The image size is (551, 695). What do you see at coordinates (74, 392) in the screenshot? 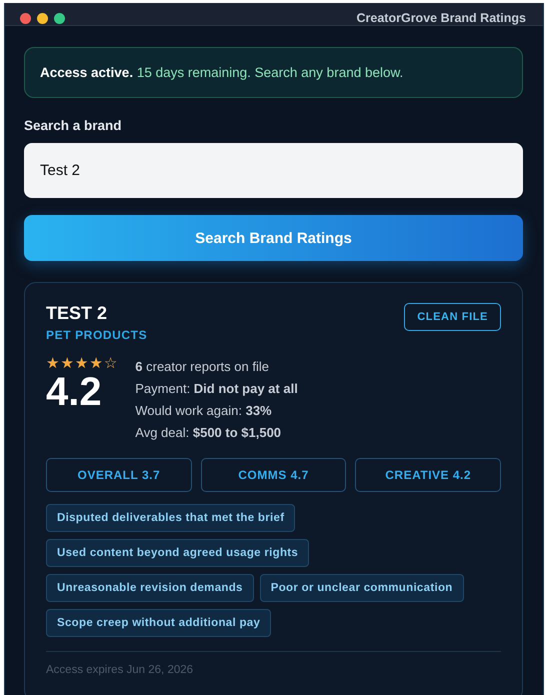
I see `rating-score: 4.2` at bounding box center [74, 392].